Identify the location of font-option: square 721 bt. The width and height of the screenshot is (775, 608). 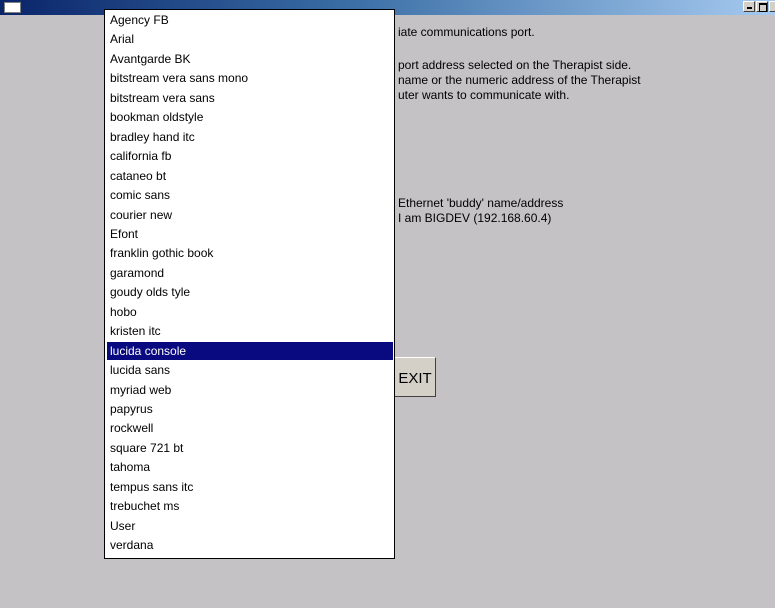
(250, 448).